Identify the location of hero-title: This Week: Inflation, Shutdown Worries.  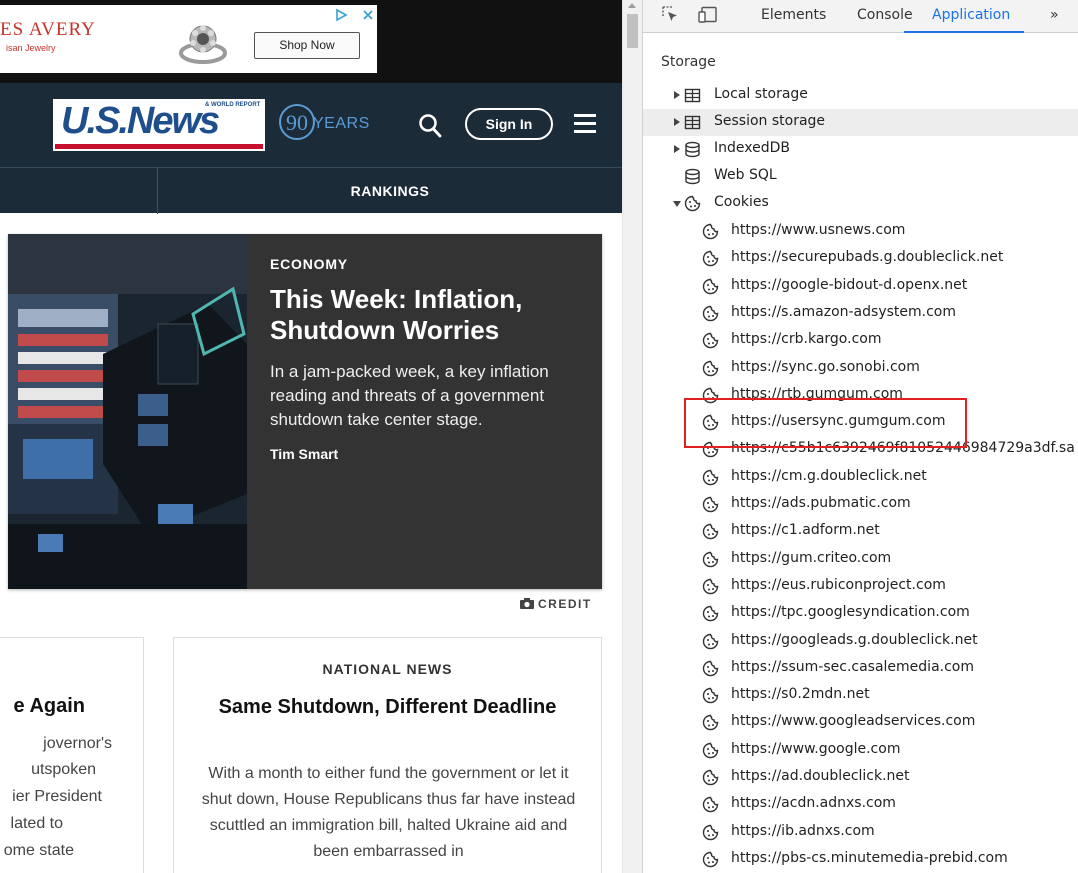
(430, 315).